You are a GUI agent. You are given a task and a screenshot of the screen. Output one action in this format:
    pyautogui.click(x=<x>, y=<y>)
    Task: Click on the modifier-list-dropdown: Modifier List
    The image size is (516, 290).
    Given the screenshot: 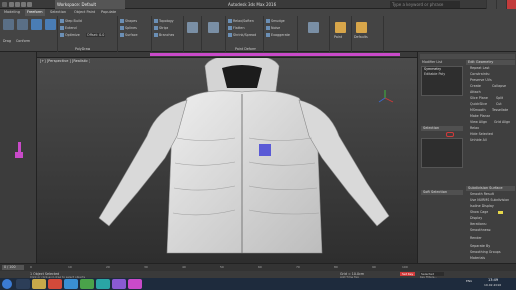 What is the action you would take?
    pyautogui.click(x=442, y=62)
    